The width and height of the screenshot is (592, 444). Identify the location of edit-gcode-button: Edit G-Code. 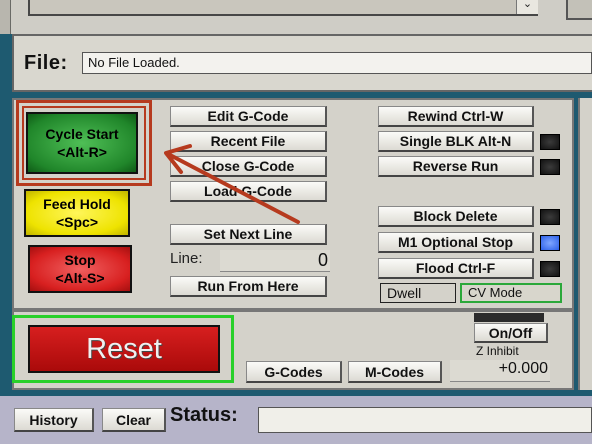
(248, 116).